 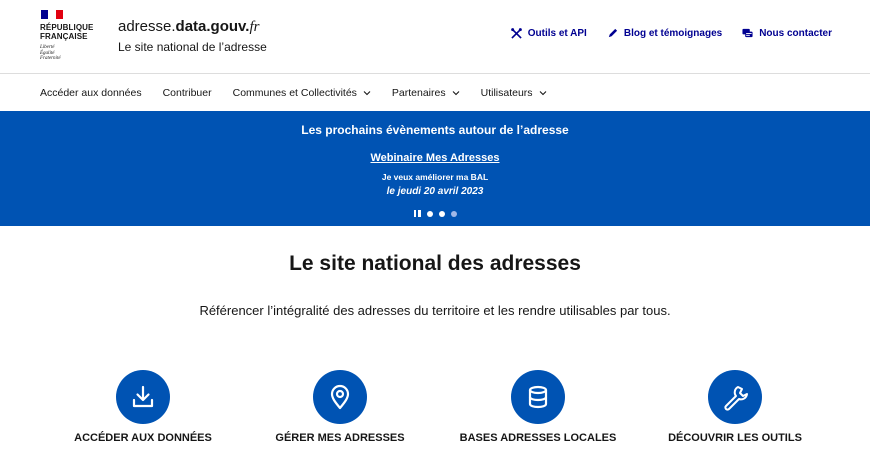 What do you see at coordinates (52, 14) in the screenshot?
I see `marianne-flag-icon` at bounding box center [52, 14].